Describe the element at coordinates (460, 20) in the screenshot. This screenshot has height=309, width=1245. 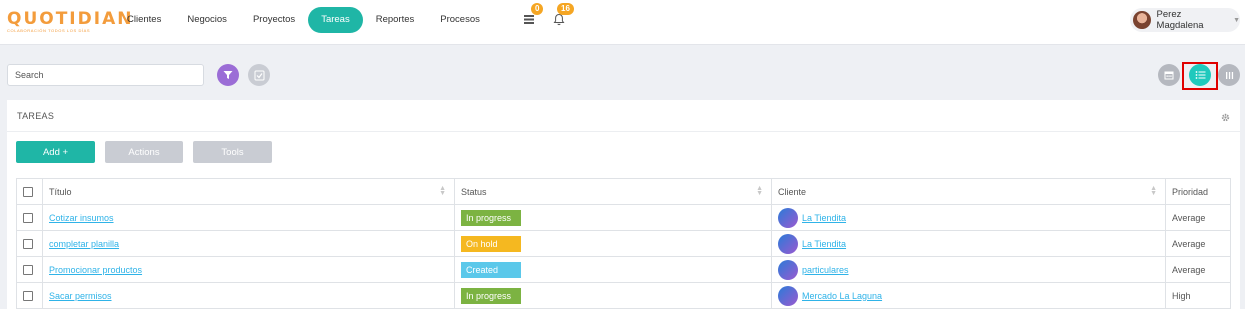
I see `nav-item-procesos: Procesos` at that location.